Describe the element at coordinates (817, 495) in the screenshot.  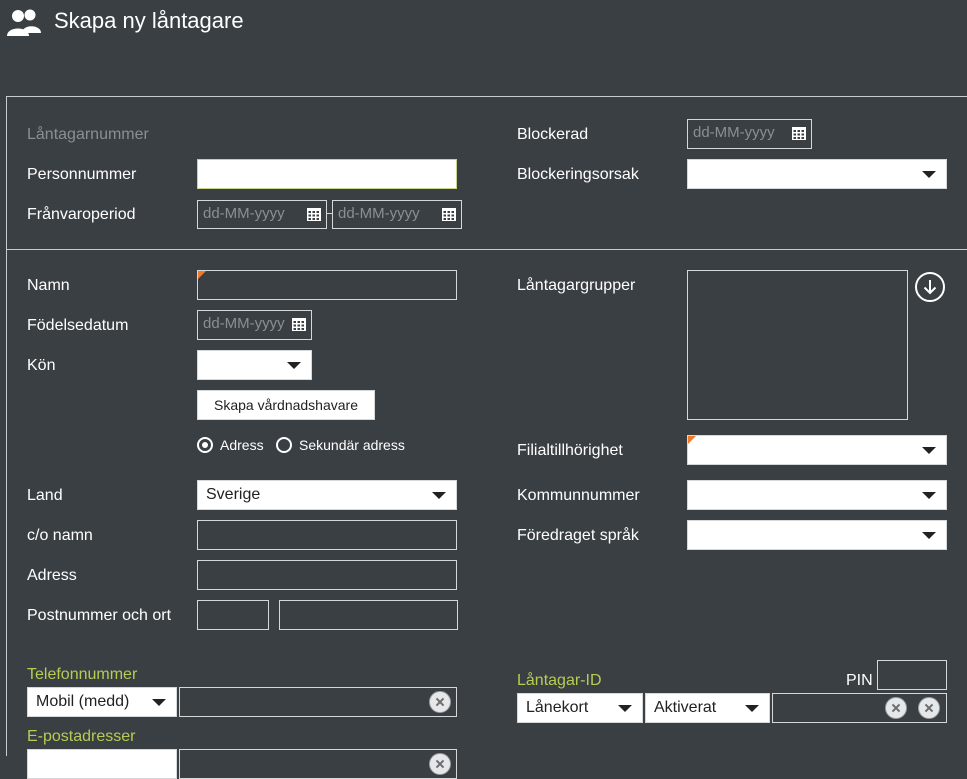
I see `municipality-select` at that location.